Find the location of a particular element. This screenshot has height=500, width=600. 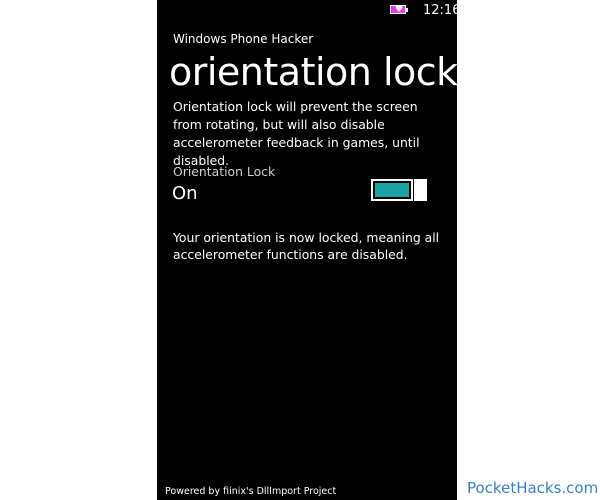

clock: 12:16 is located at coordinates (440, 10).